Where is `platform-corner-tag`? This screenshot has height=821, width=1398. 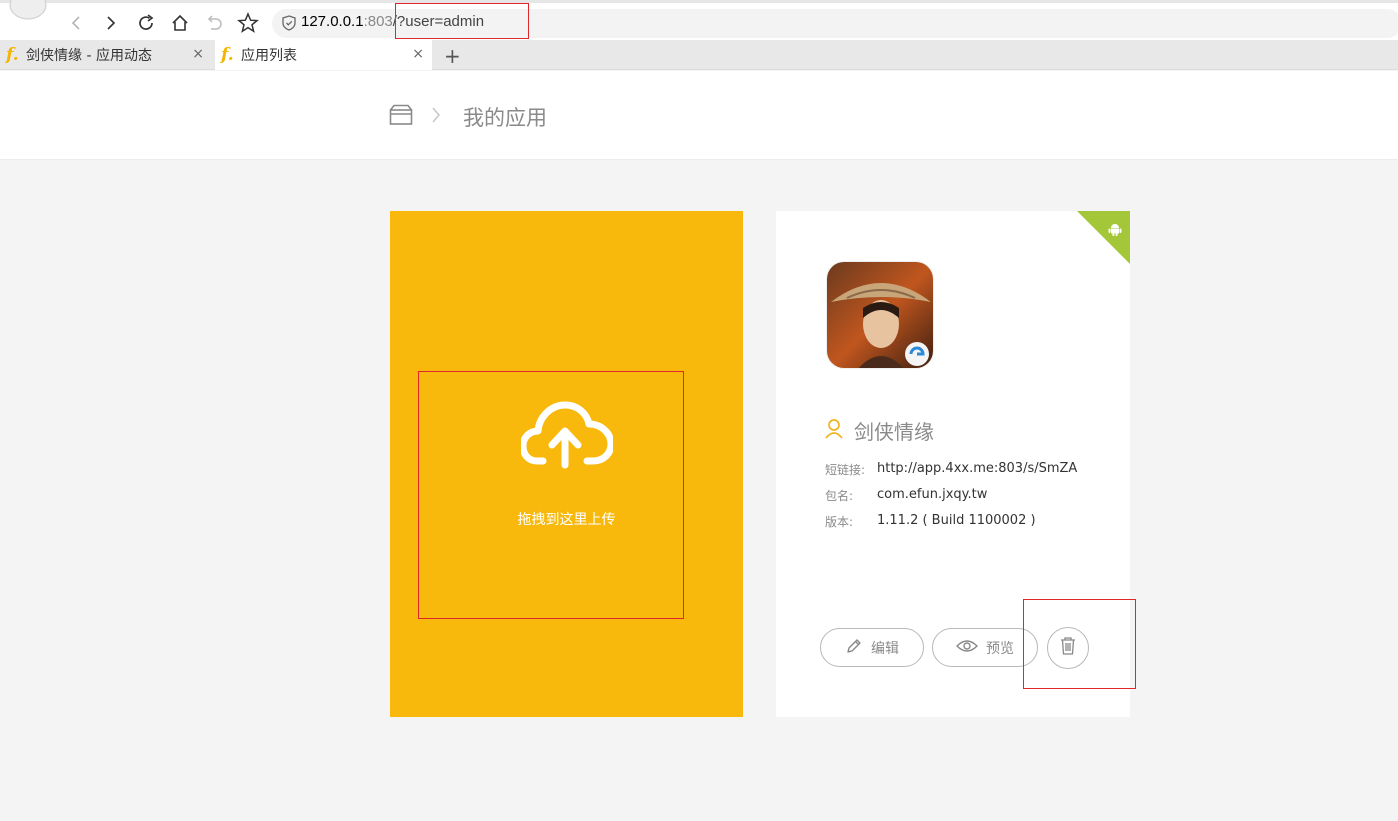
platform-corner-tag is located at coordinates (1103, 237).